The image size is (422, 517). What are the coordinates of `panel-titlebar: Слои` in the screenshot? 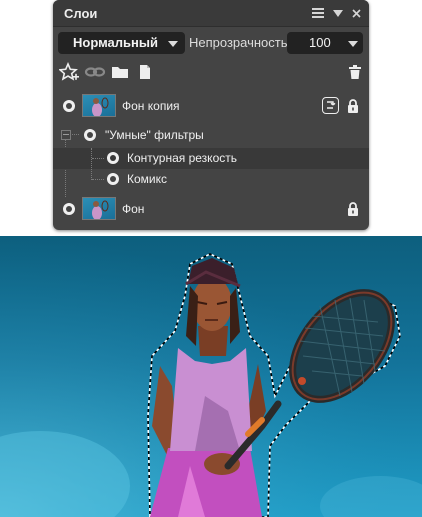 It's located at (211, 13).